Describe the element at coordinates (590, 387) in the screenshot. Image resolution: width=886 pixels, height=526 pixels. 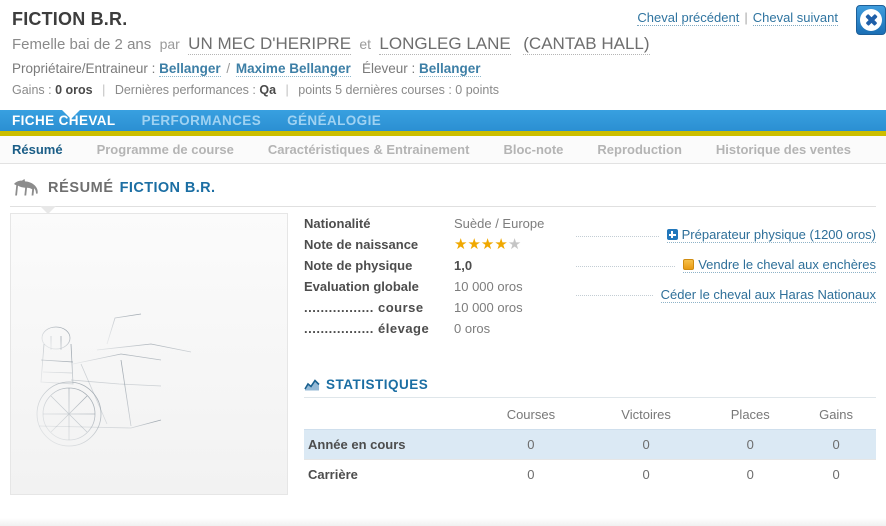
I see `statistics-header: STATISTIQUES` at that location.